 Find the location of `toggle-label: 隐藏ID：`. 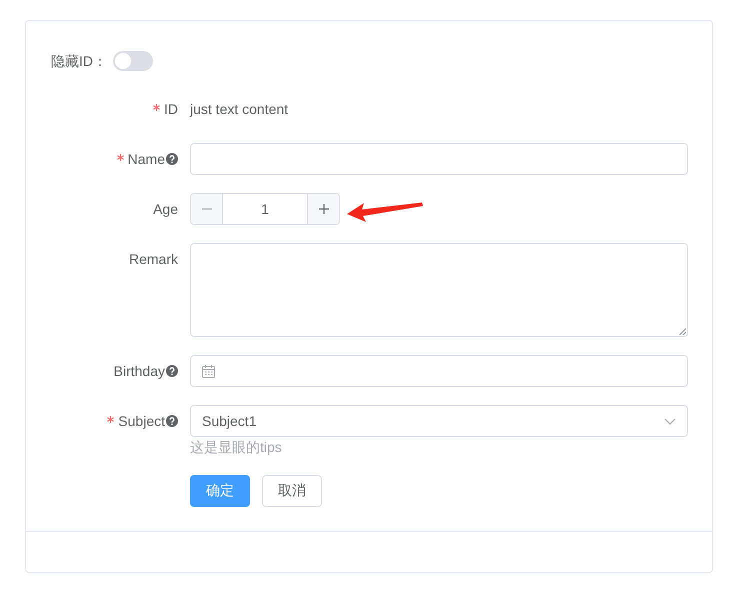

toggle-label: 隐藏ID： is located at coordinates (78, 61).